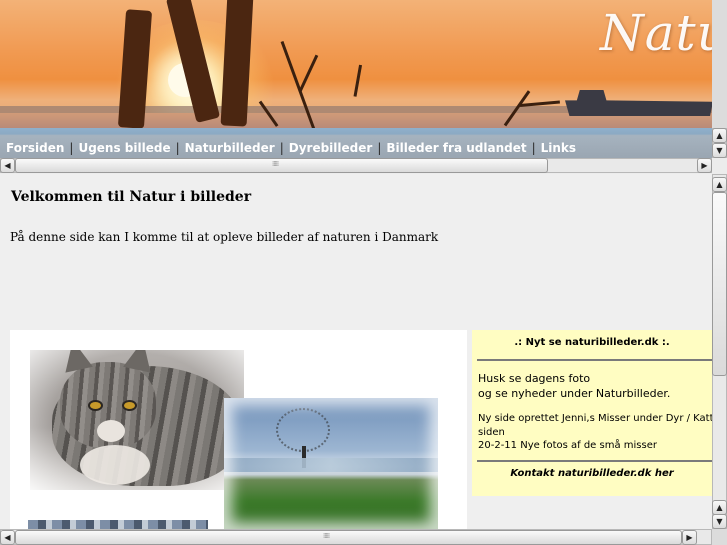 The width and height of the screenshot is (727, 545). I want to click on header-scroll-right-icon: ▶, so click(704, 165).